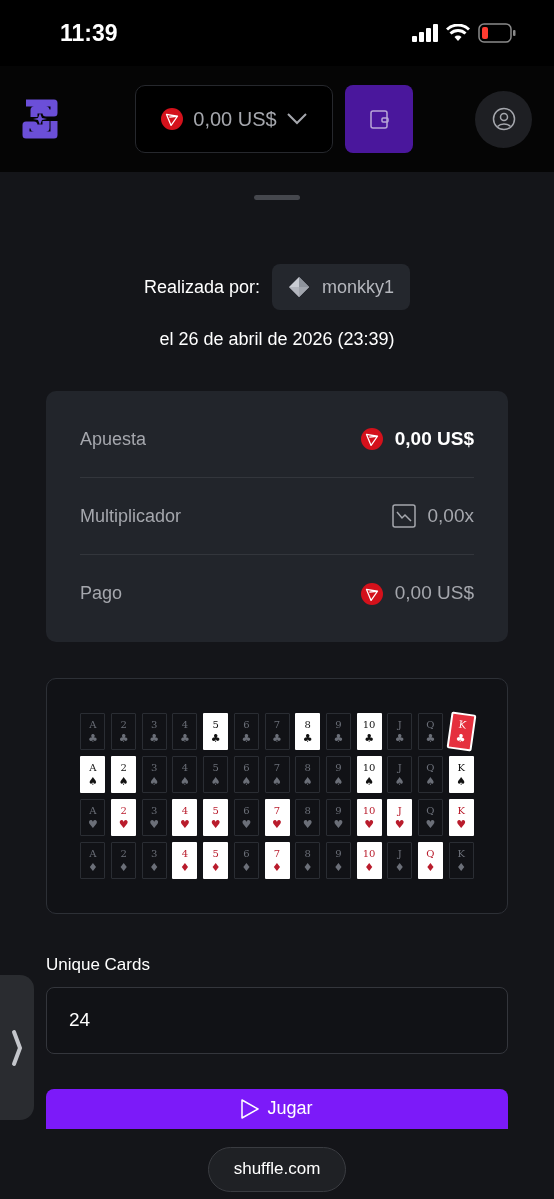 The image size is (554, 1199). What do you see at coordinates (246, 860) in the screenshot?
I see `playing-card: 6 ♦` at bounding box center [246, 860].